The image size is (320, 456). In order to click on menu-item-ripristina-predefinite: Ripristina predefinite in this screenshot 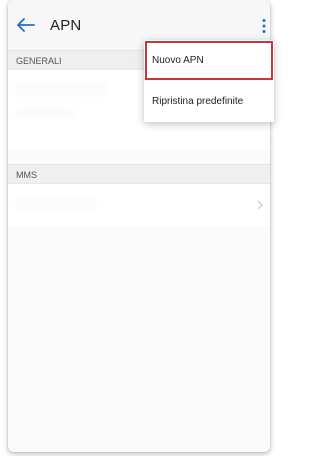, I will do `click(209, 101)`.